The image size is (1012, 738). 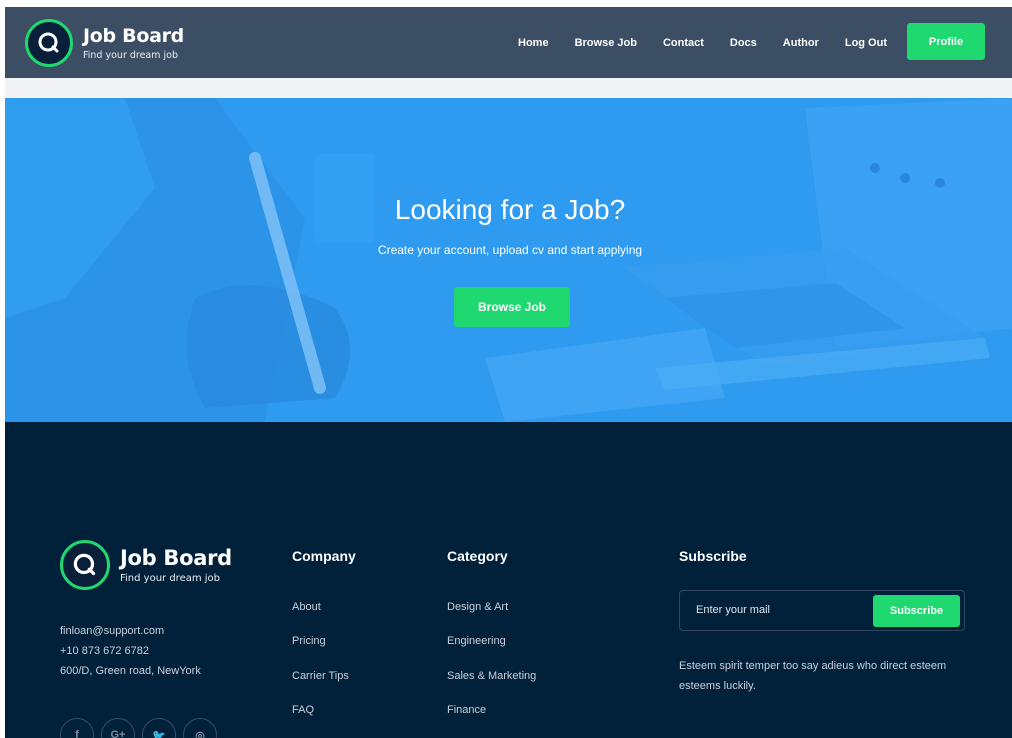 I want to click on nav-log-out: Log Out, so click(x=866, y=43).